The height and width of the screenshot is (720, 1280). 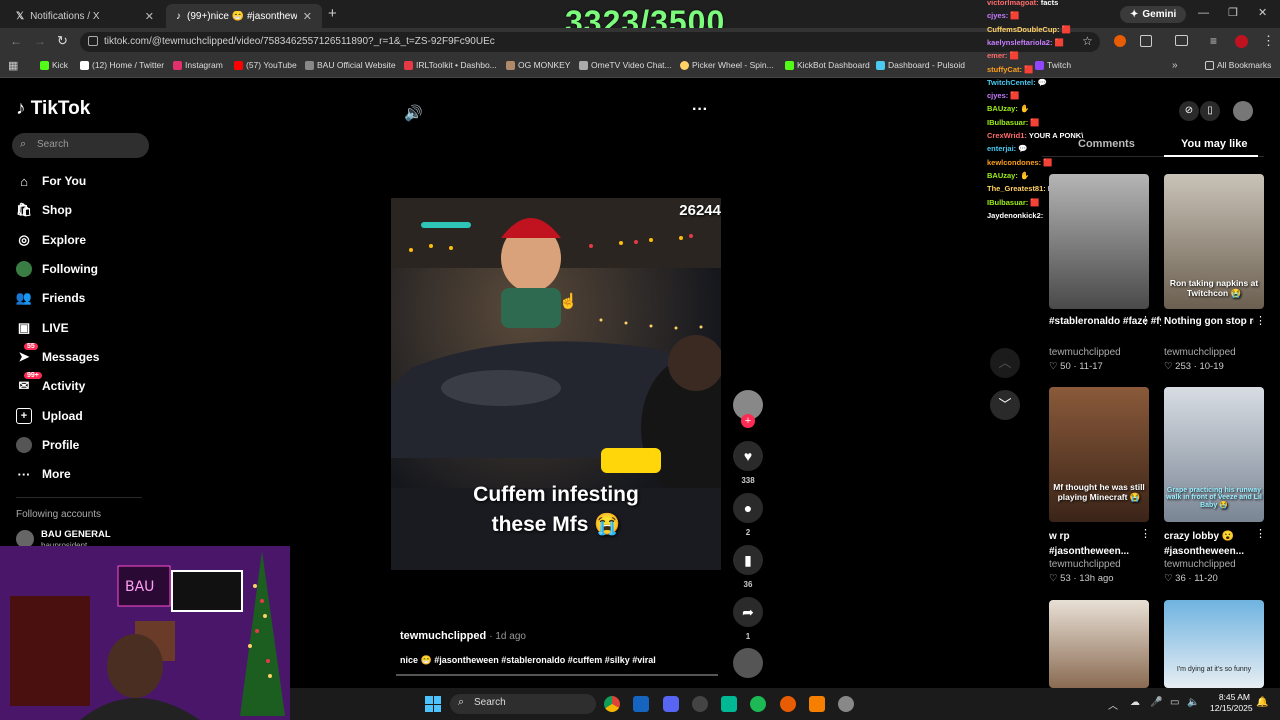 I want to click on nav-more: ··· More, so click(x=43, y=474).